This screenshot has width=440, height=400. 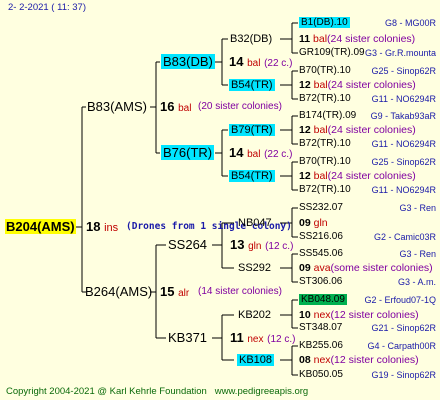 What do you see at coordinates (236, 152) in the screenshot?
I see `g2-gen-2: 14` at bounding box center [236, 152].